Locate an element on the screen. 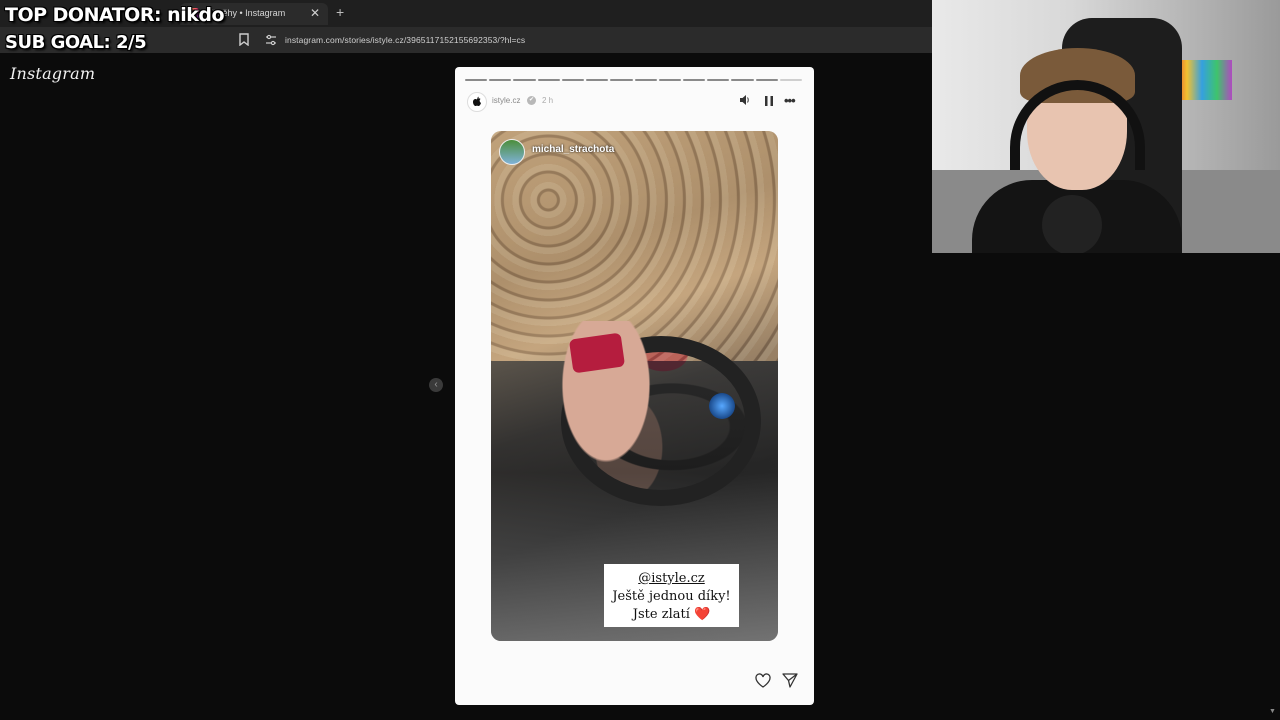 Image resolution: width=1280 pixels, height=720 pixels. post-author-username: michal_strachota is located at coordinates (573, 149).